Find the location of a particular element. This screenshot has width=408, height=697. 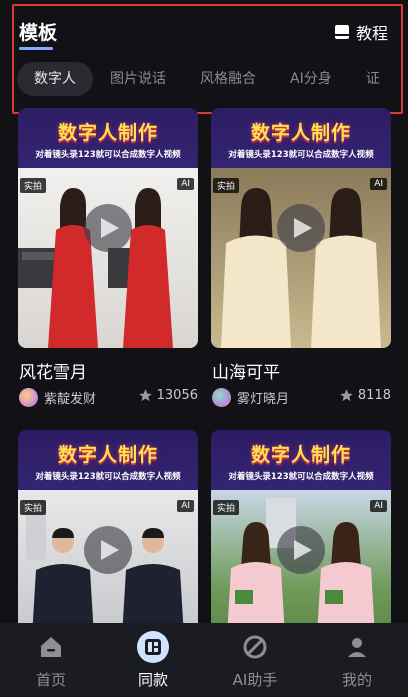

book-icon is located at coordinates (341, 32).